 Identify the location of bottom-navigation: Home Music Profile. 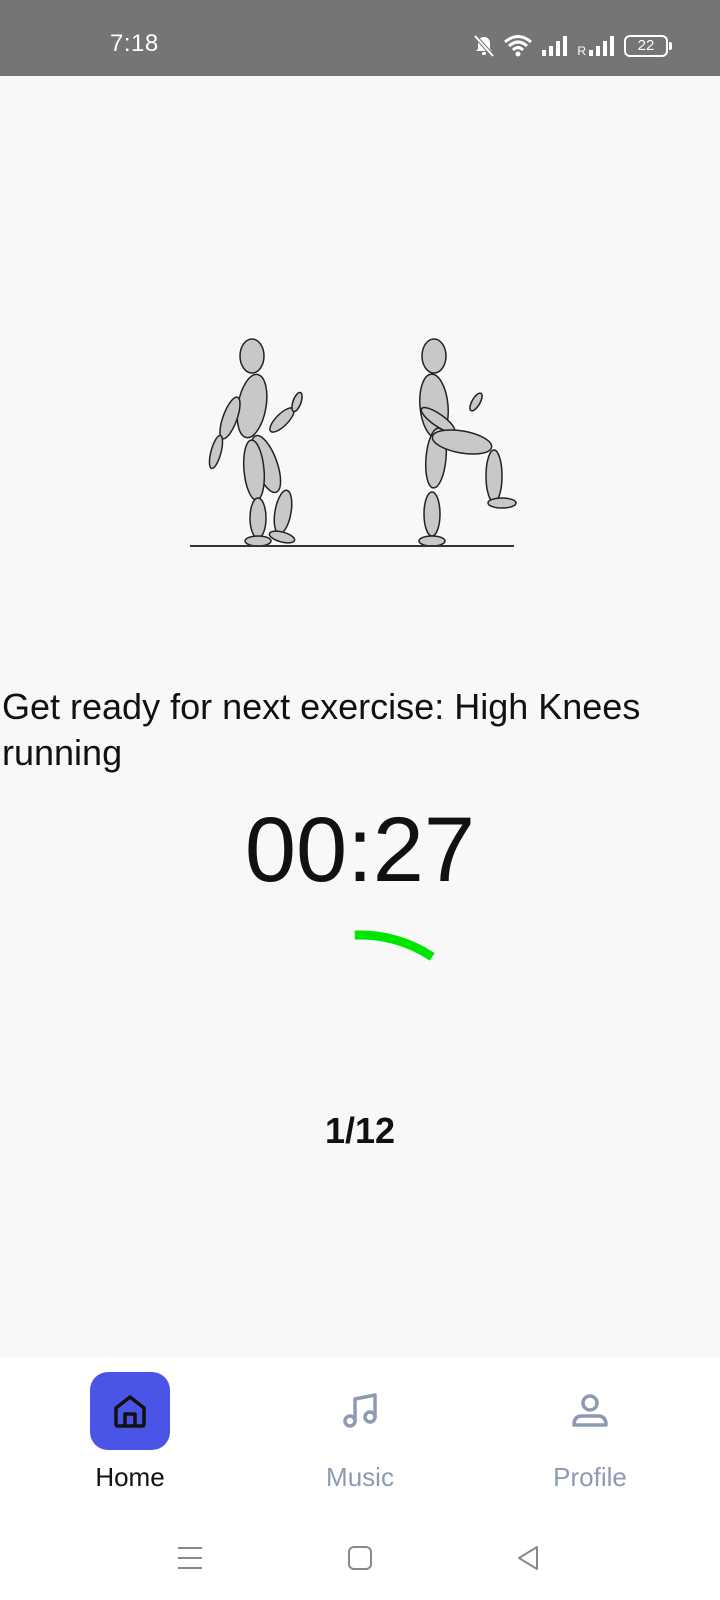
(360, 1433).